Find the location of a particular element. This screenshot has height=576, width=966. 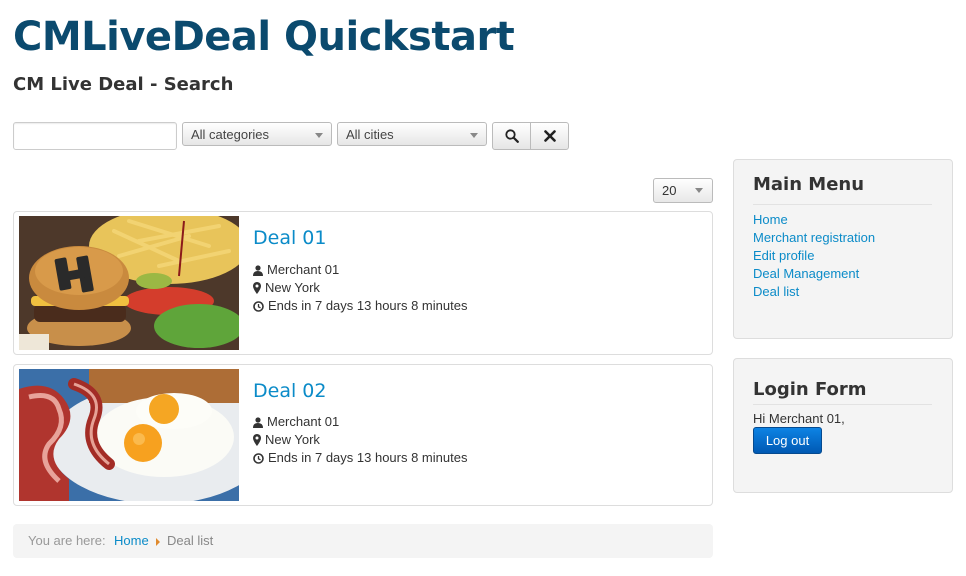

menu-item-merchant-registration: Merchant registration is located at coordinates (814, 237).